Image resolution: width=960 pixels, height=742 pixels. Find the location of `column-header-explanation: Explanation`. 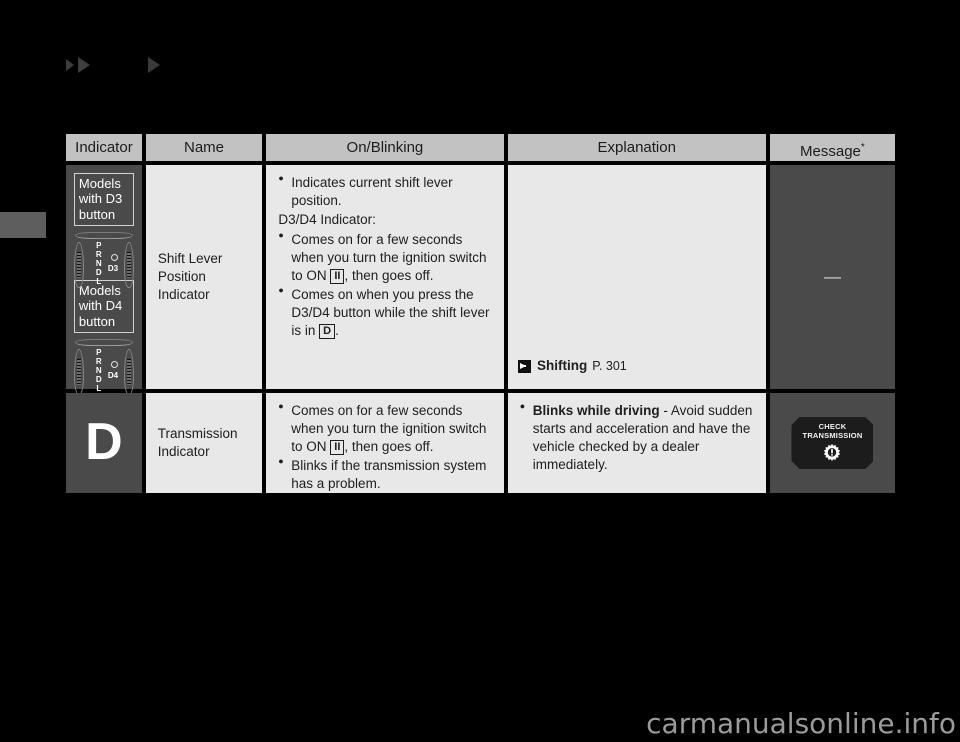

column-header-explanation: Explanation is located at coordinates (636, 147).